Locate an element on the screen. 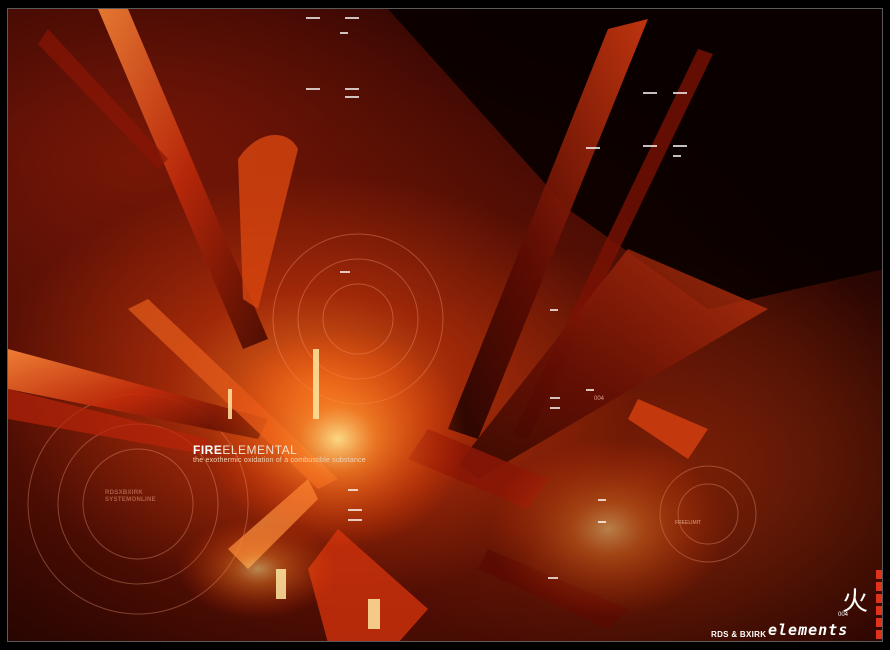  artwork-title: FIREELEMENTAL is located at coordinates (279, 450).